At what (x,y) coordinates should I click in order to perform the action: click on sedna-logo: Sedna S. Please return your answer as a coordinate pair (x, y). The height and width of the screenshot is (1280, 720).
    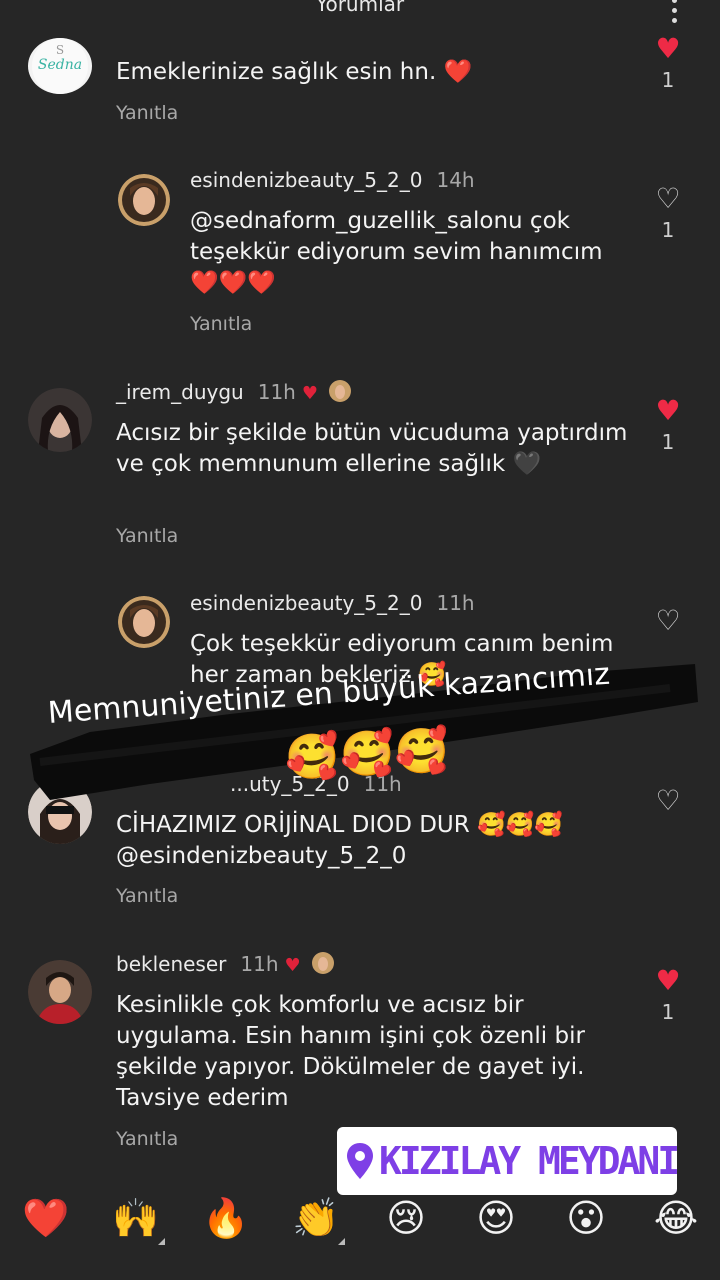
    Looking at the image, I should click on (60, 66).